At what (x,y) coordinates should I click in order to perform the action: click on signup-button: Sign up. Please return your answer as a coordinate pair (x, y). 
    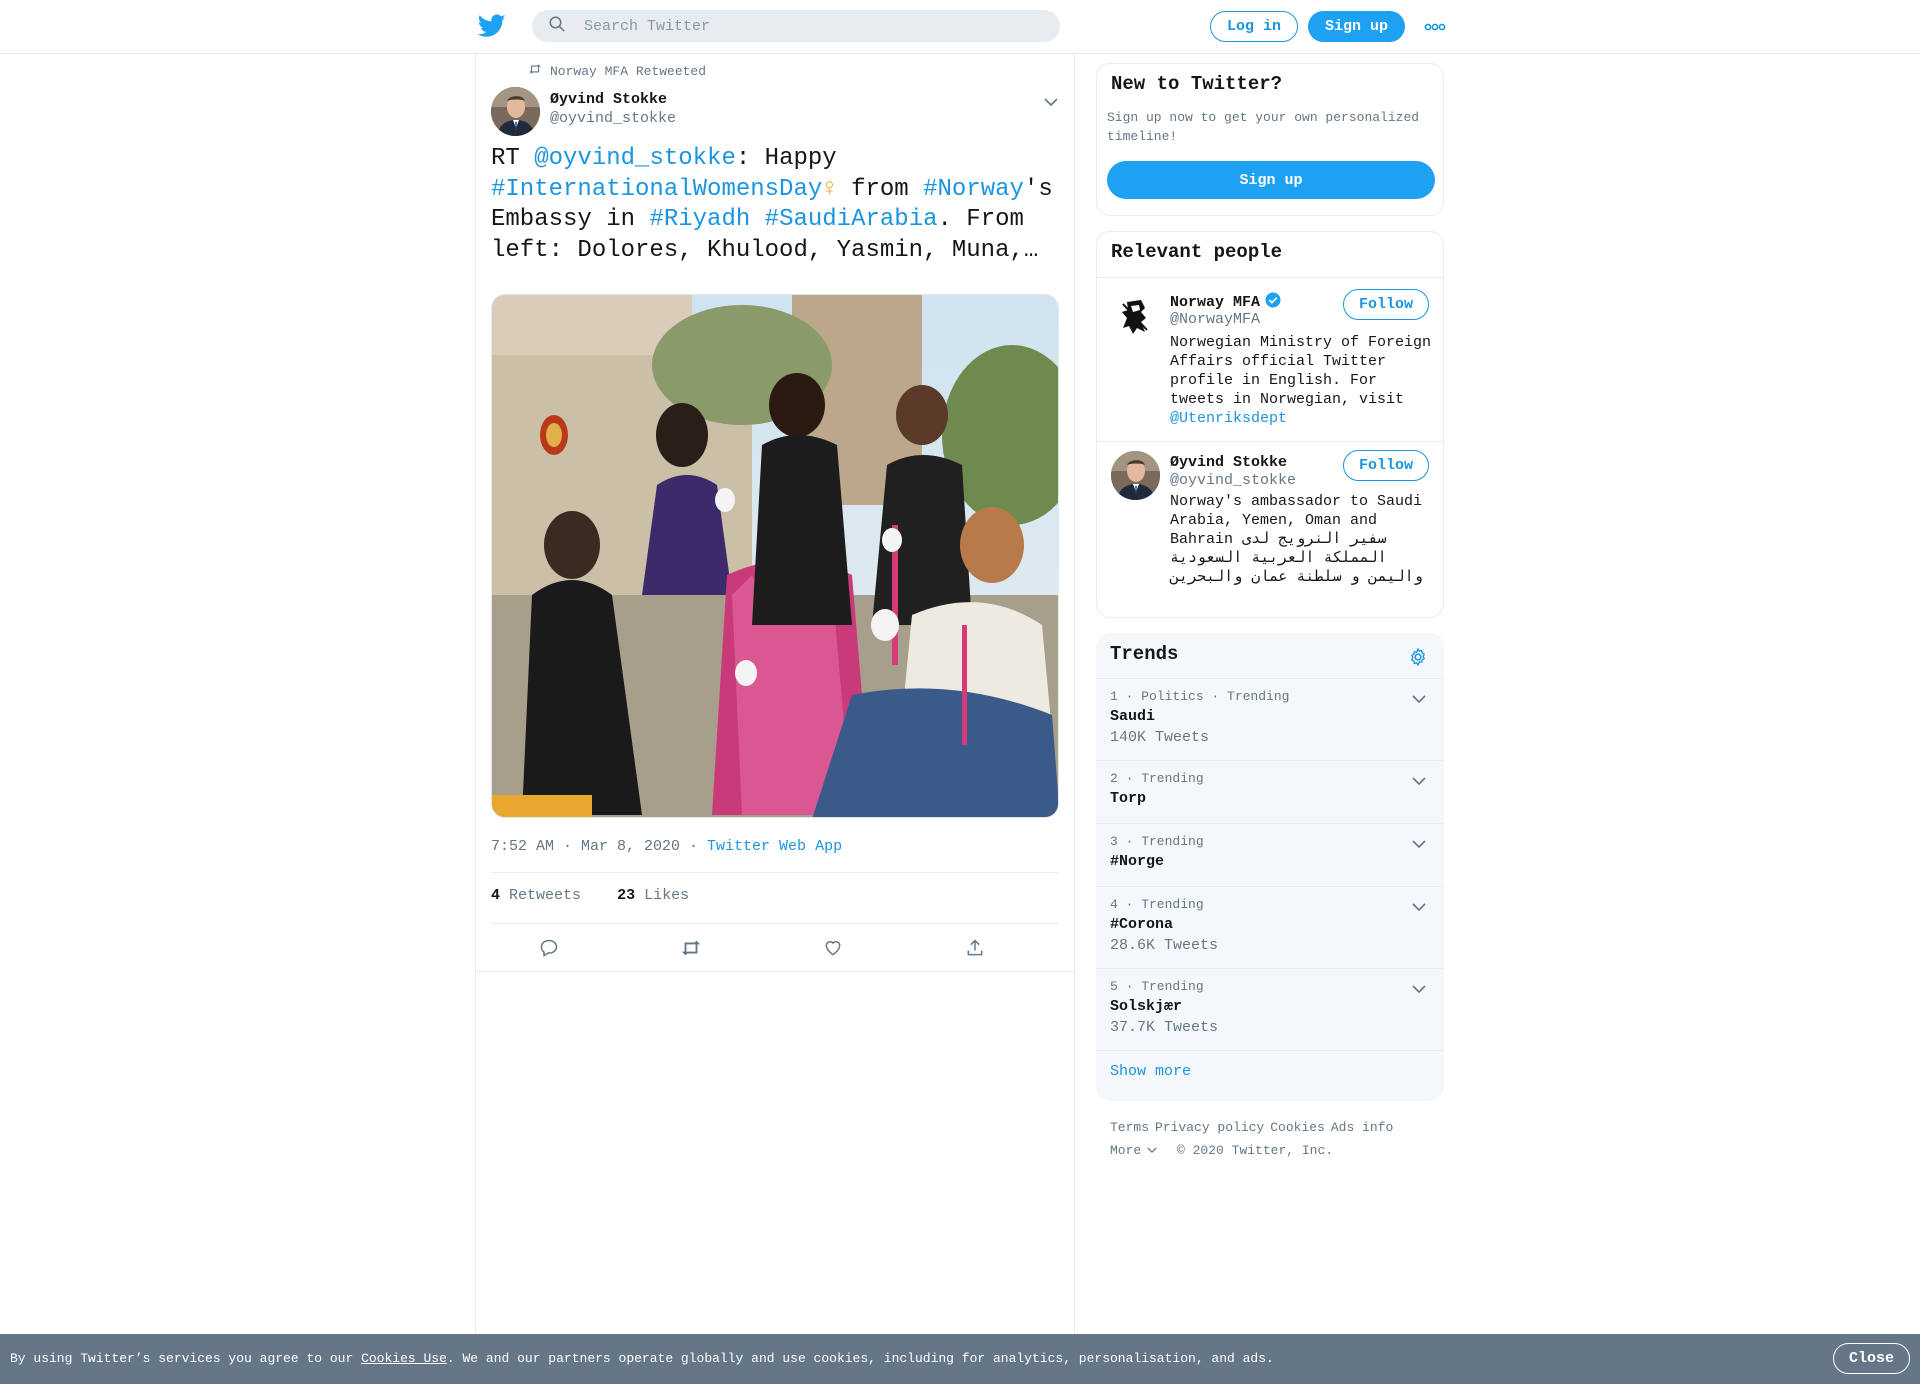
    Looking at the image, I should click on (1356, 26).